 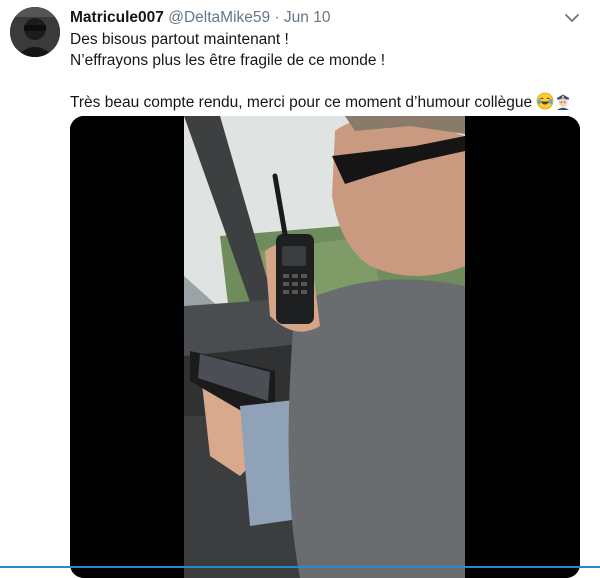 What do you see at coordinates (179, 39) in the screenshot?
I see `tweet-line: Des bisous partout maintenant !` at bounding box center [179, 39].